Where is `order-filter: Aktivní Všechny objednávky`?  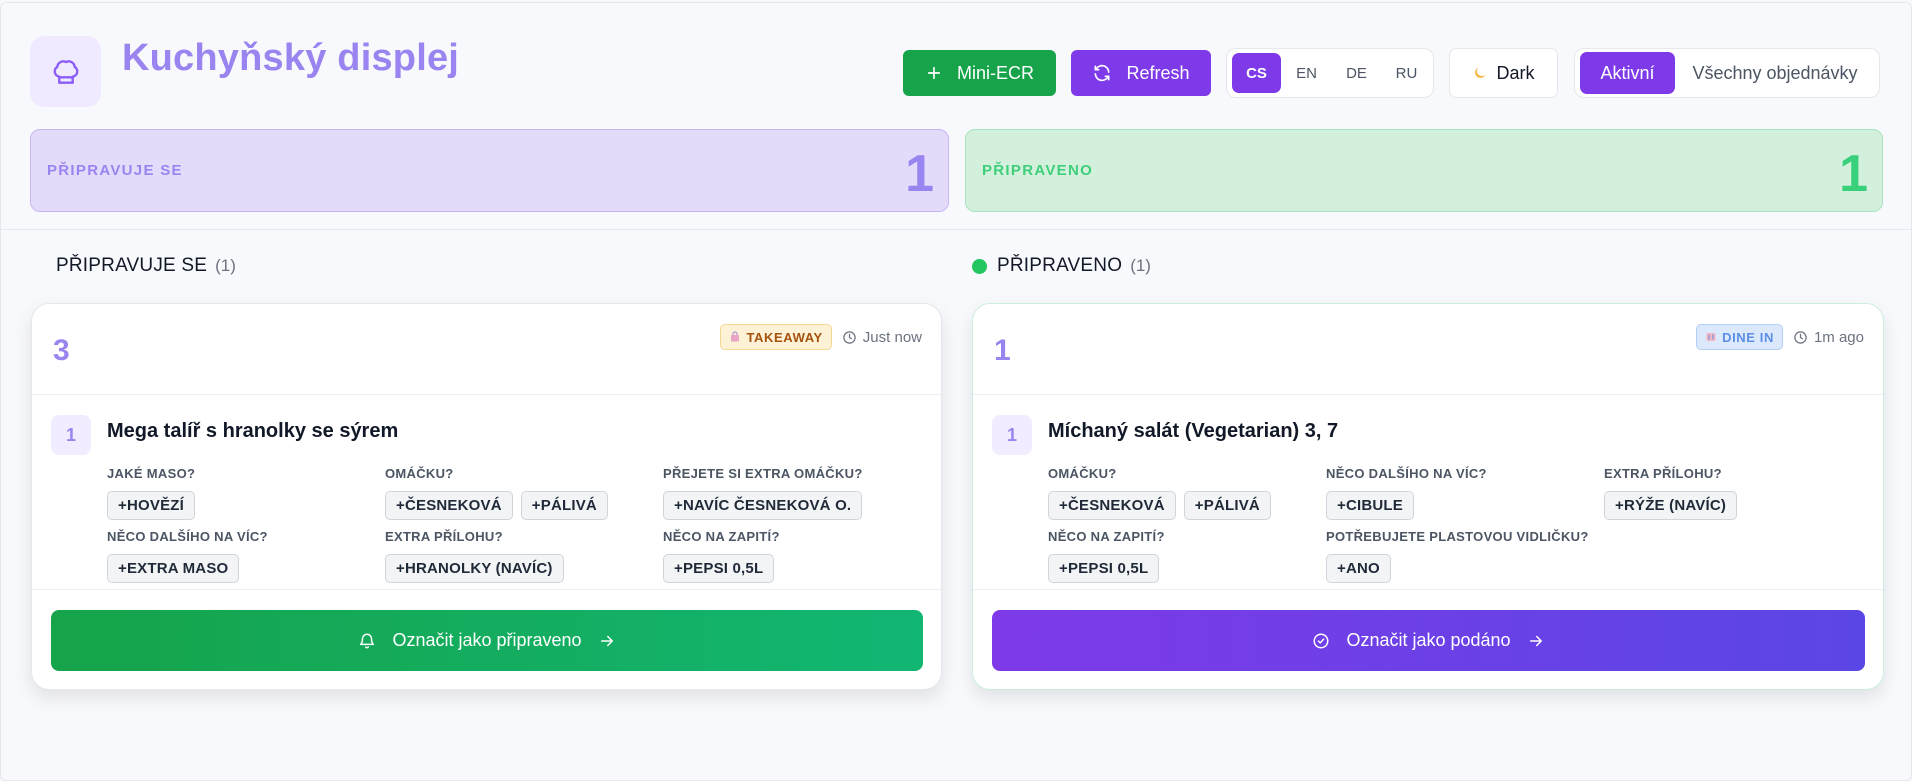
order-filter: Aktivní Všechny objednávky is located at coordinates (1727, 73).